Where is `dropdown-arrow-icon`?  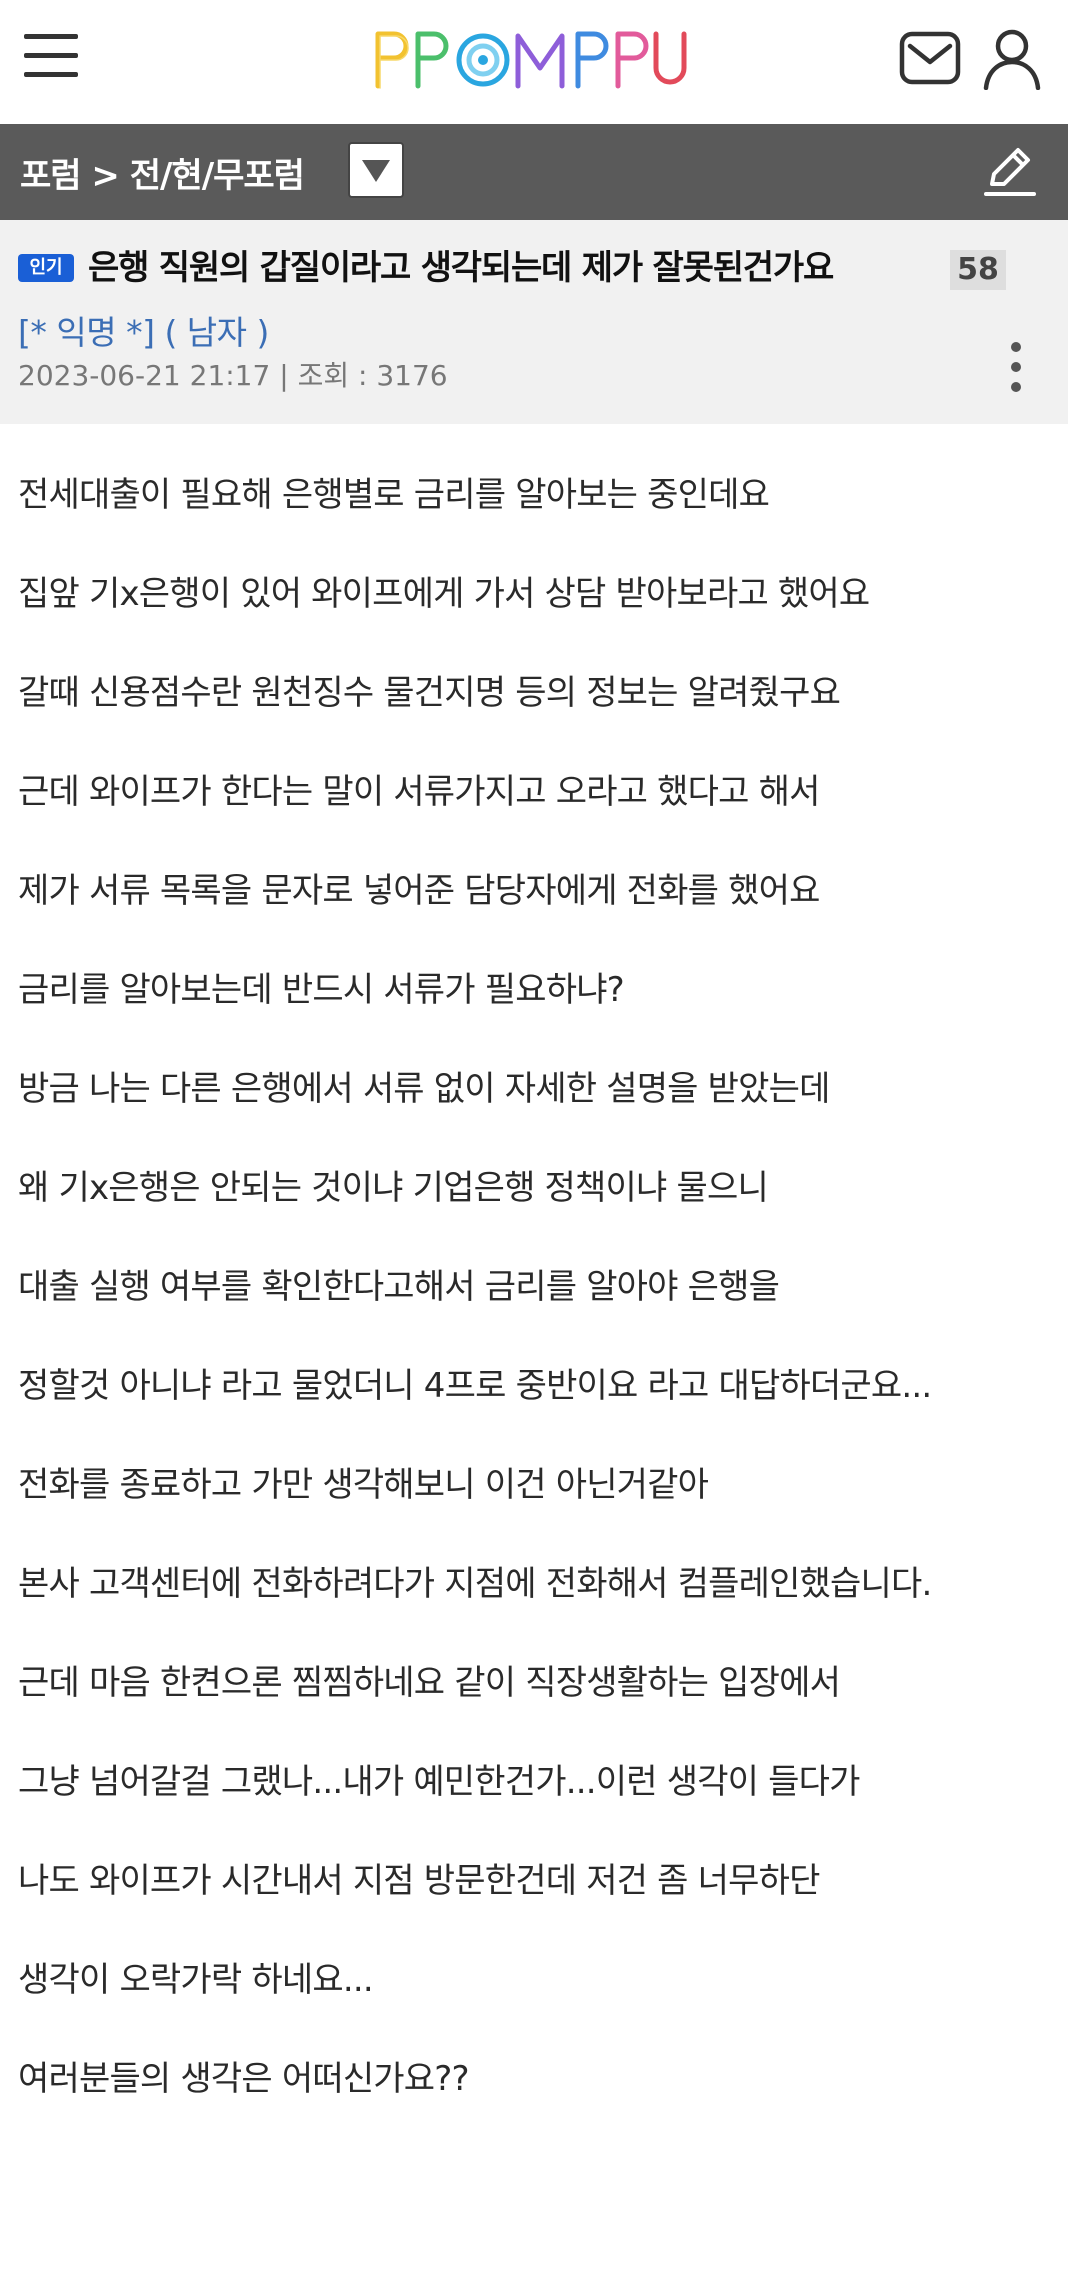 dropdown-arrow-icon is located at coordinates (376, 171).